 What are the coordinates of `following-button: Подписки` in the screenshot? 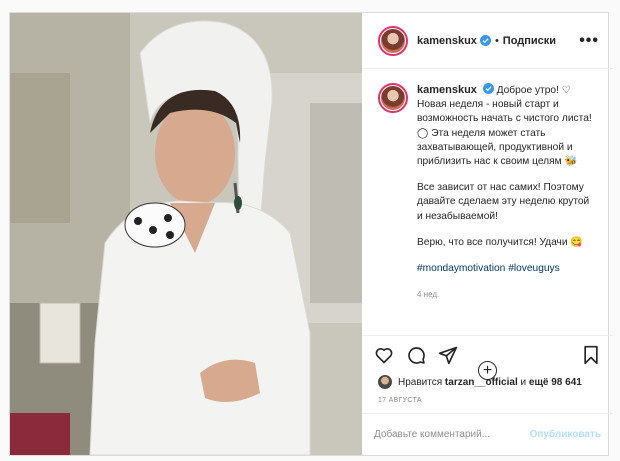 It's located at (529, 41).